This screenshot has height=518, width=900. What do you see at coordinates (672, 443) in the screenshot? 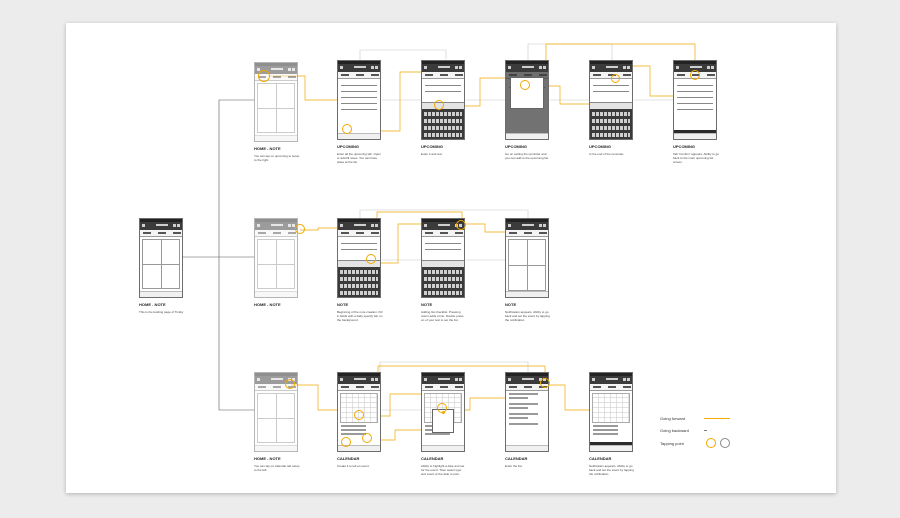
I see `legend-tapping-label: Tapping point` at bounding box center [672, 443].